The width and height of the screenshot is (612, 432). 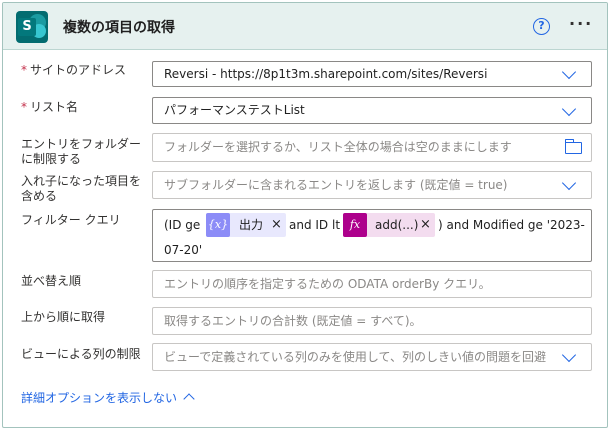 What do you see at coordinates (581, 24) in the screenshot?
I see `ellipsis-icon: ···` at bounding box center [581, 24].